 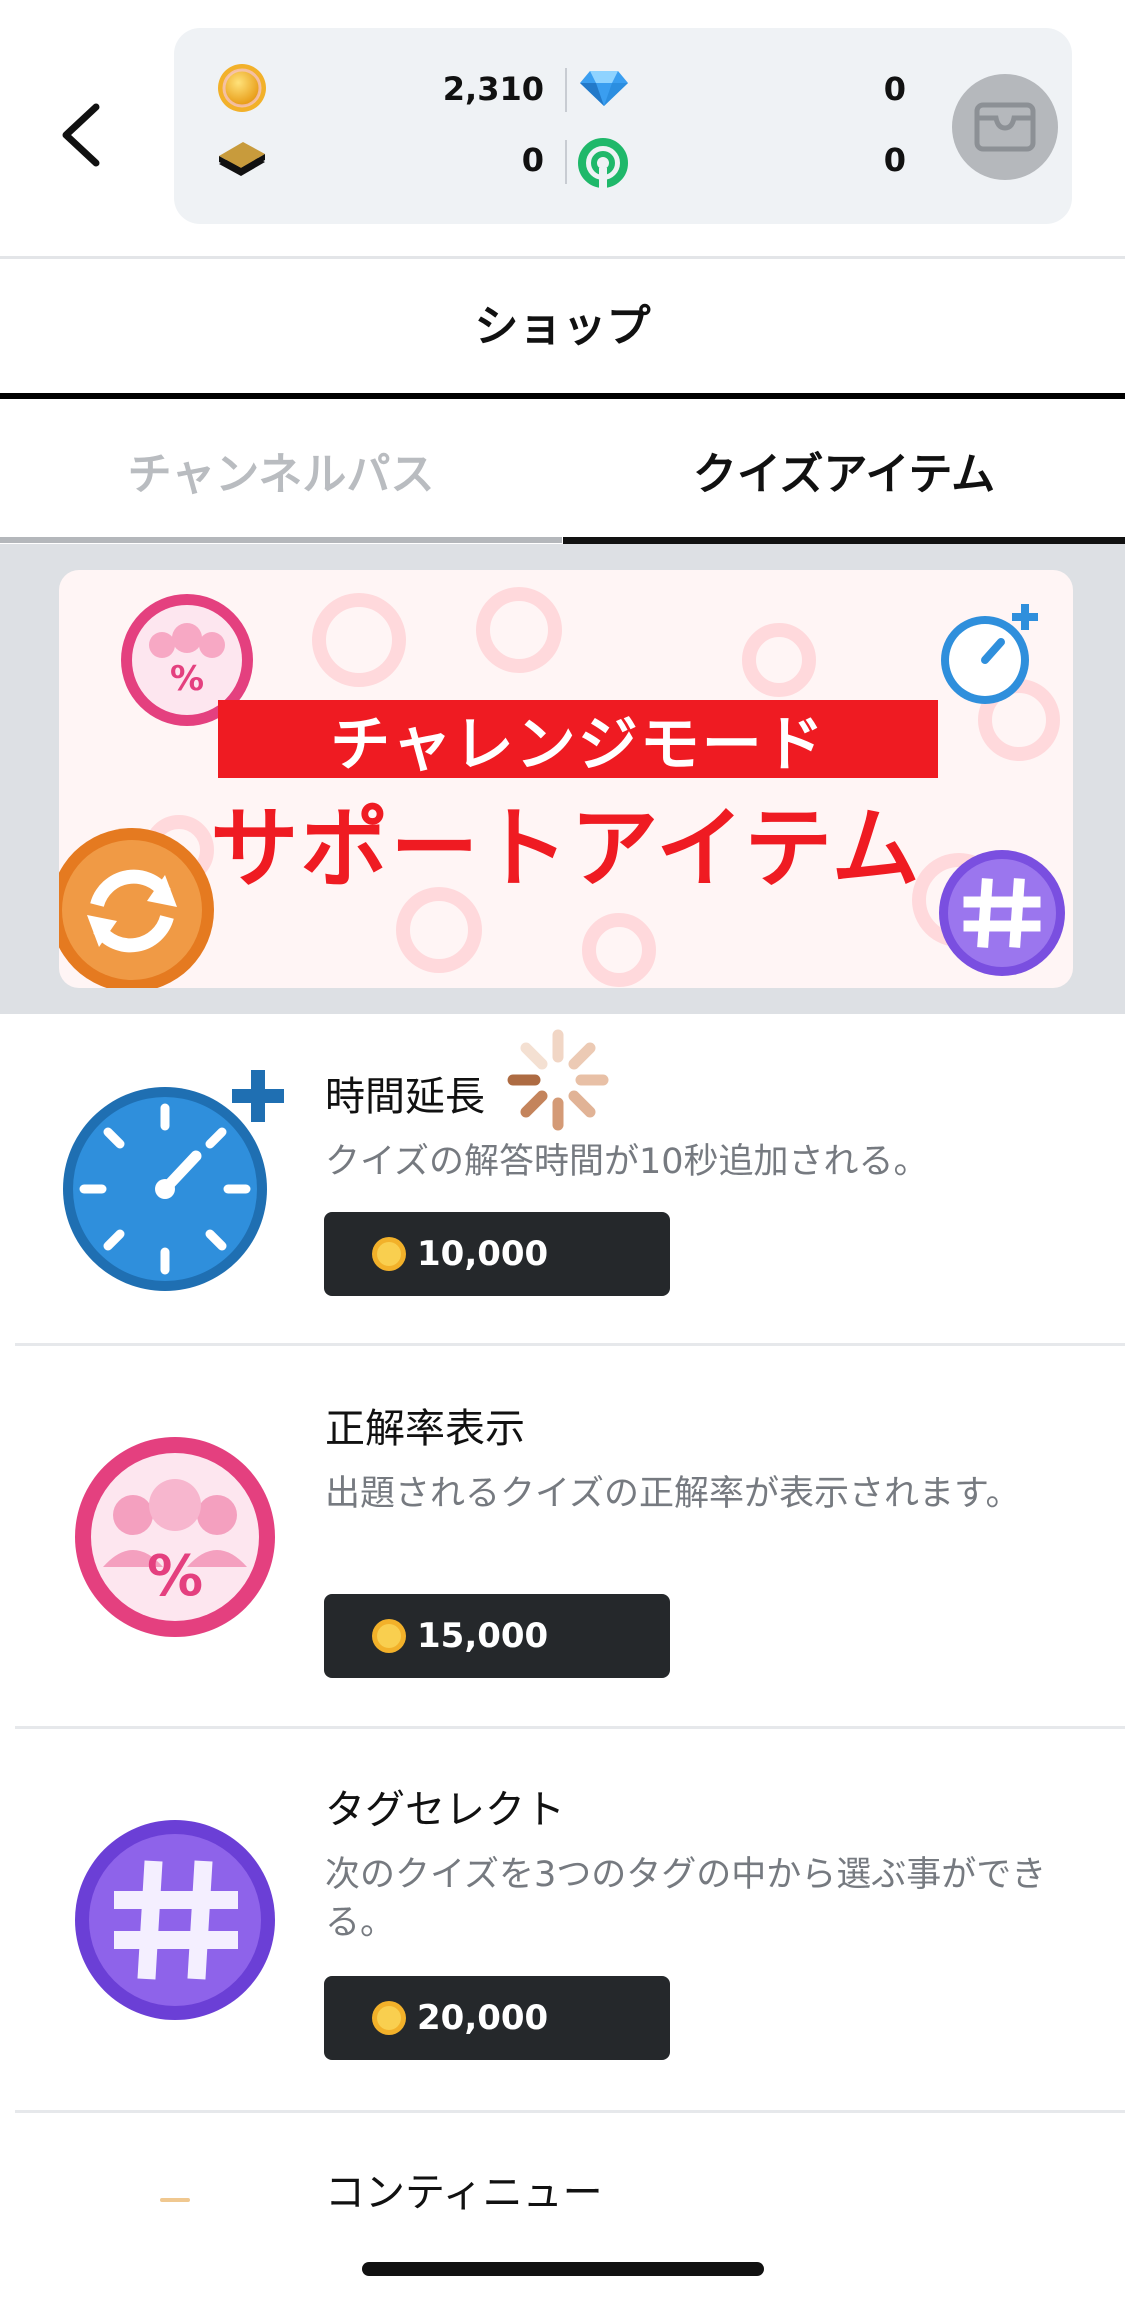 I want to click on page-title: ショップ, so click(x=562, y=326).